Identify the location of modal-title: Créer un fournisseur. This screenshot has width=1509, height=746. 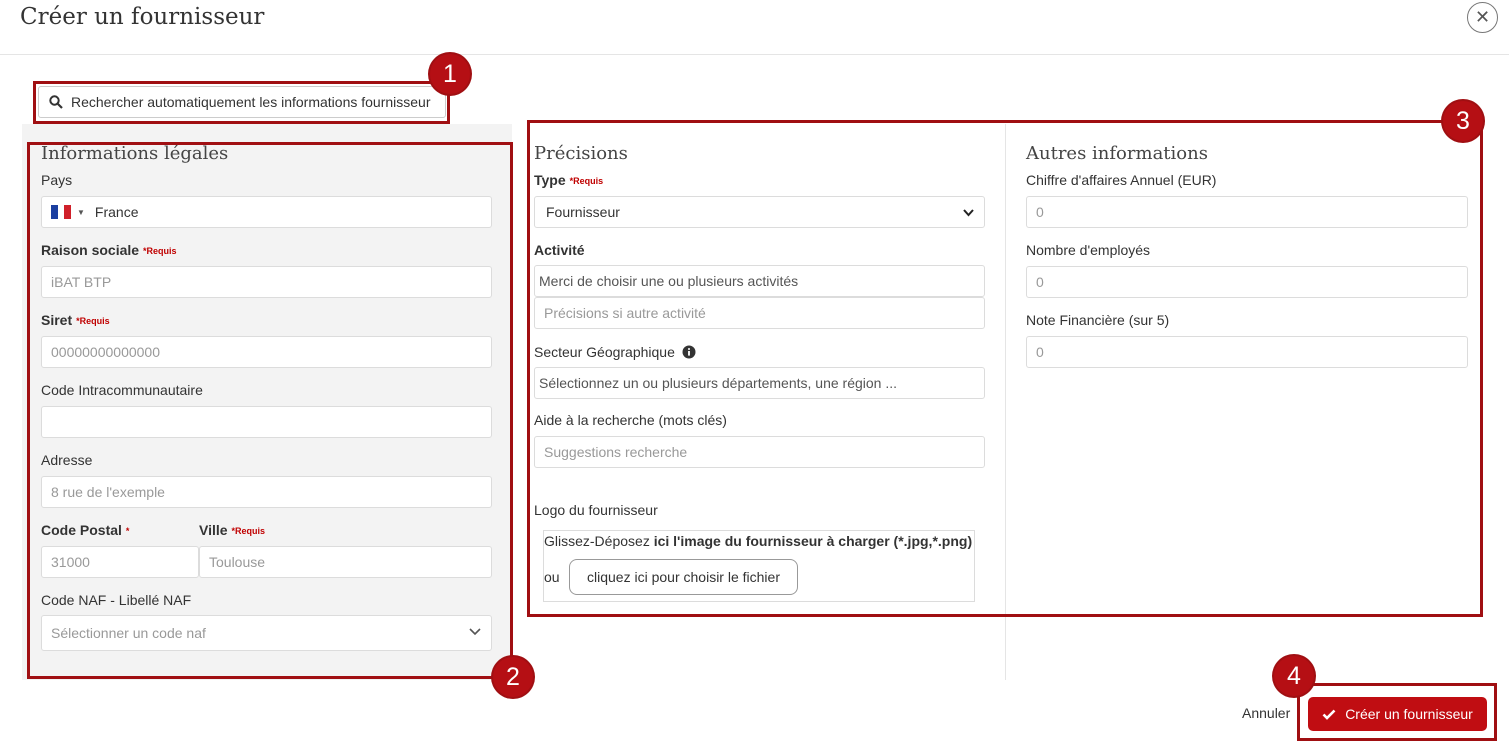
(142, 17).